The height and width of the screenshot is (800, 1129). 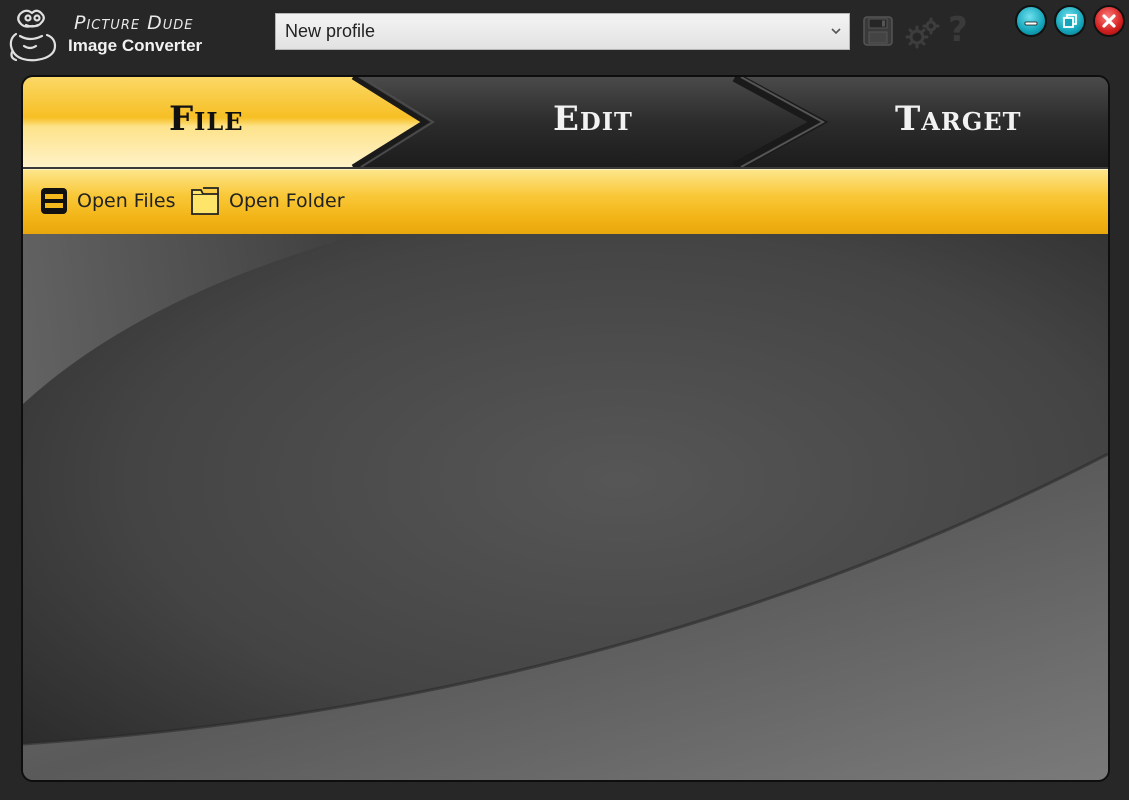 What do you see at coordinates (562, 31) in the screenshot?
I see `profile-dropdown: New profile` at bounding box center [562, 31].